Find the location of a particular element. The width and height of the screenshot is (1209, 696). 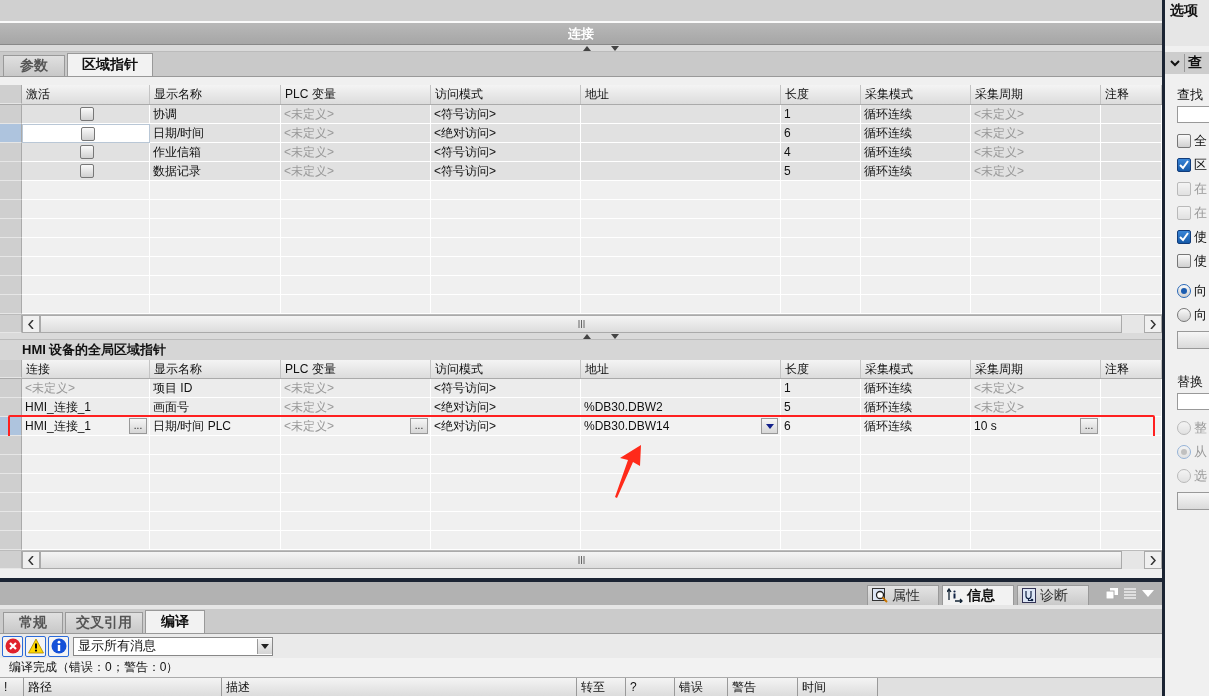

column-header: 警告 is located at coordinates (763, 687).